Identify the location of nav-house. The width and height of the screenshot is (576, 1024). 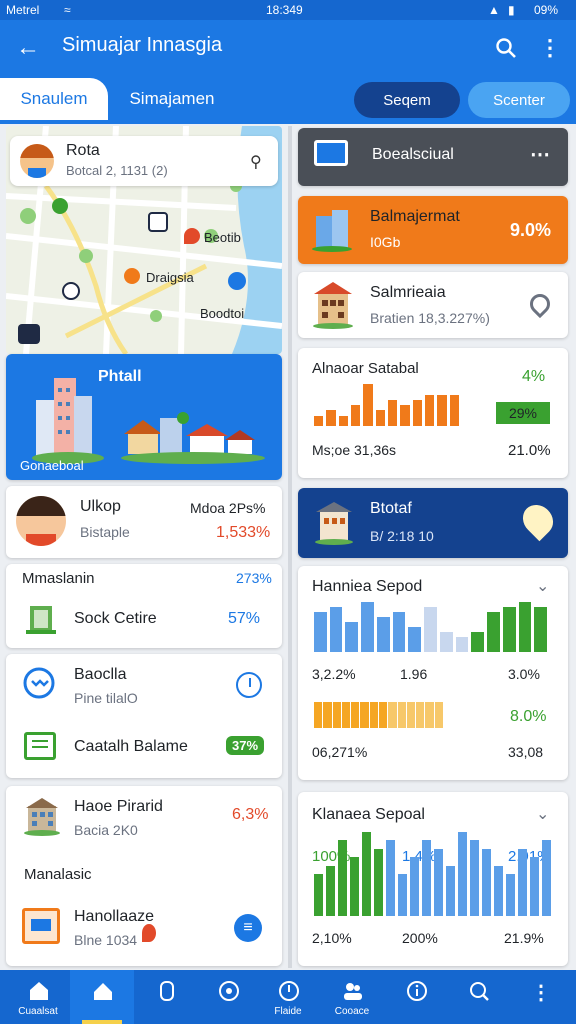
(102, 997).